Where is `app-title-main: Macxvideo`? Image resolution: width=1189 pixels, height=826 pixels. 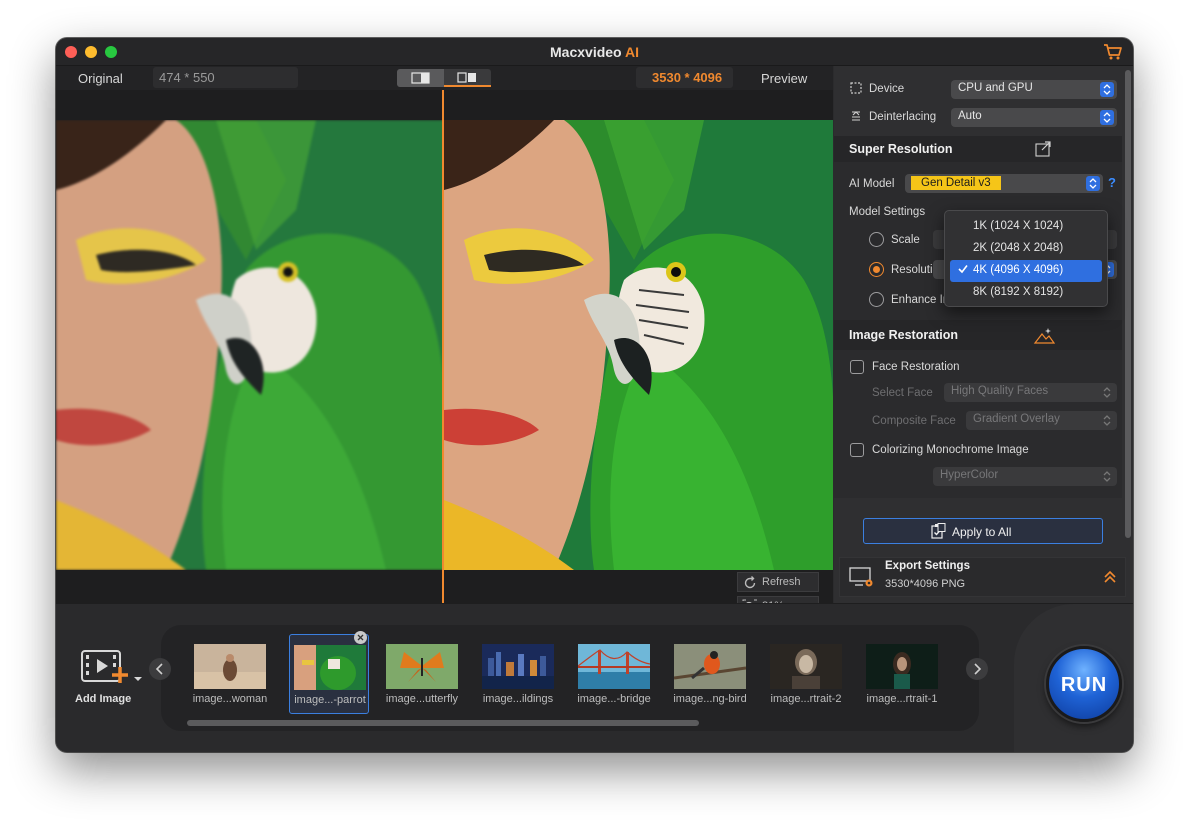
app-title-main: Macxvideo is located at coordinates (586, 52).